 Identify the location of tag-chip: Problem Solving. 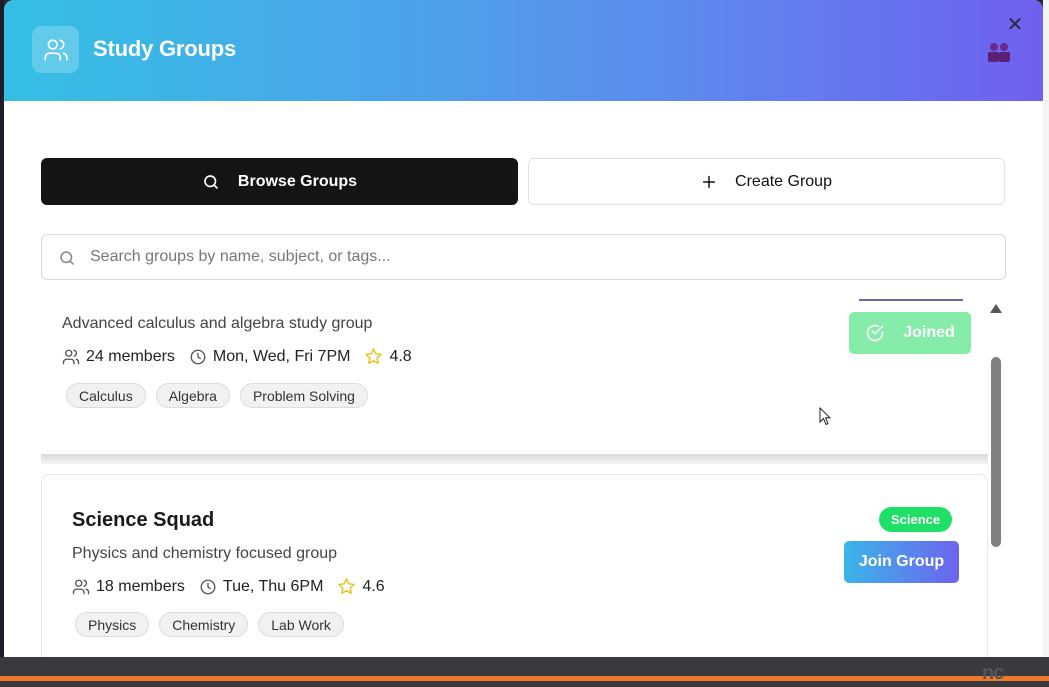
(303, 395).